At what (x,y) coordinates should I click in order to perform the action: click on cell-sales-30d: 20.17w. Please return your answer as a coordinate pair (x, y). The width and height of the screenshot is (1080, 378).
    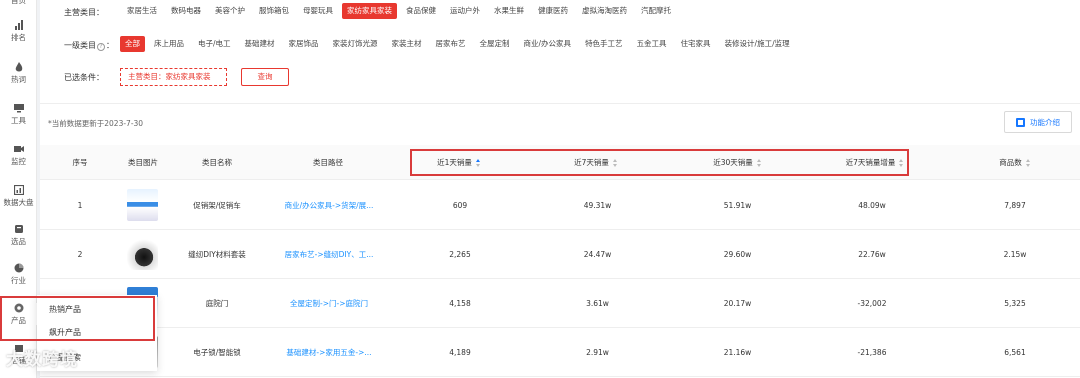
    Looking at the image, I should click on (737, 303).